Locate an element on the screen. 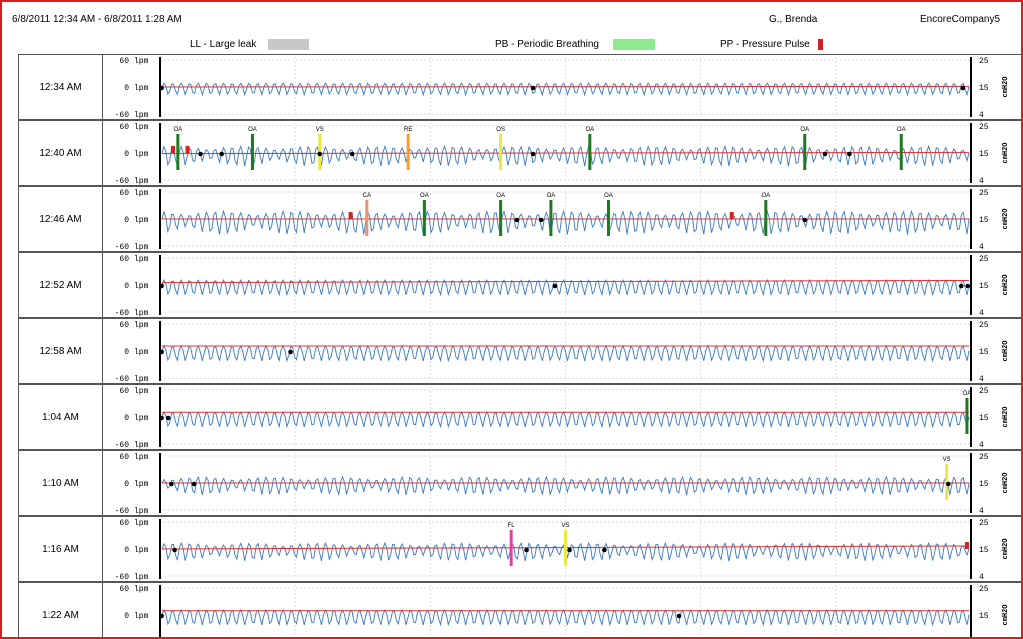 This screenshot has width=1023, height=639. event-marker-fl is located at coordinates (511, 548).